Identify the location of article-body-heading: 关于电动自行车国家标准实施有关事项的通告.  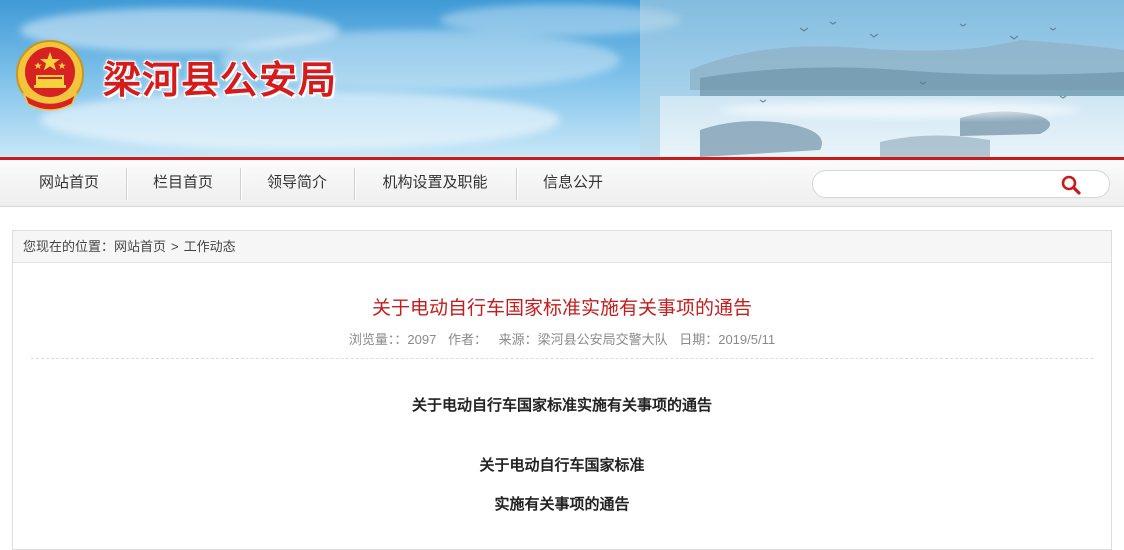
(561, 405).